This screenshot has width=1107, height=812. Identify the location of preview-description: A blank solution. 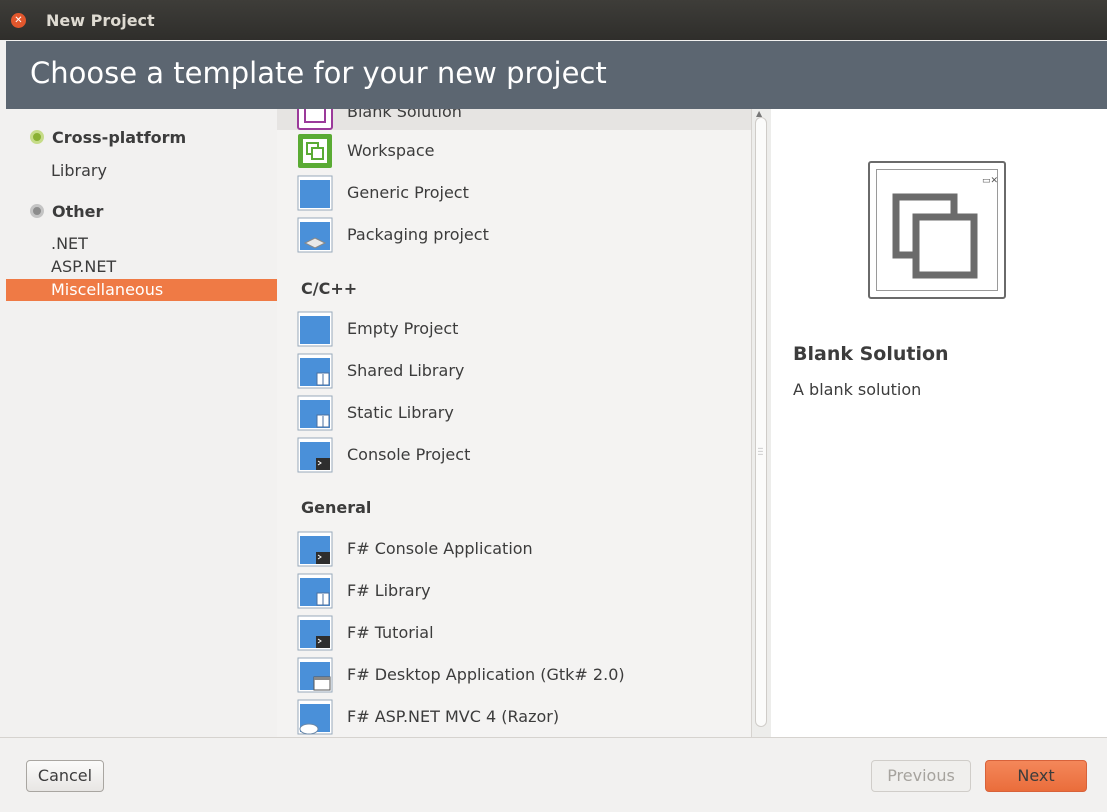
(857, 389).